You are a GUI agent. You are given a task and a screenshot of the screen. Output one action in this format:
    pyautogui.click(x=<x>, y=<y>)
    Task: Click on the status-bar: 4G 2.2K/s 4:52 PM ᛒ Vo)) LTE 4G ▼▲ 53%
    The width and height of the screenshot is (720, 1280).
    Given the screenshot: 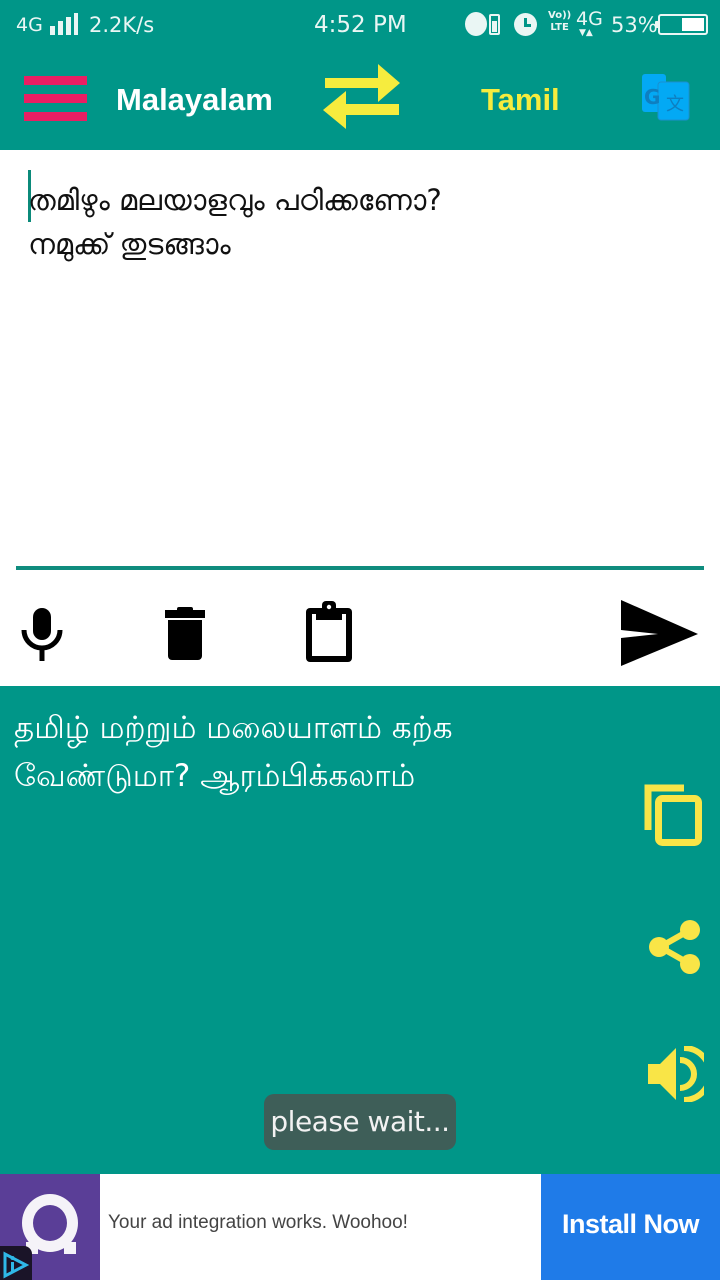 What is the action you would take?
    pyautogui.click(x=360, y=25)
    